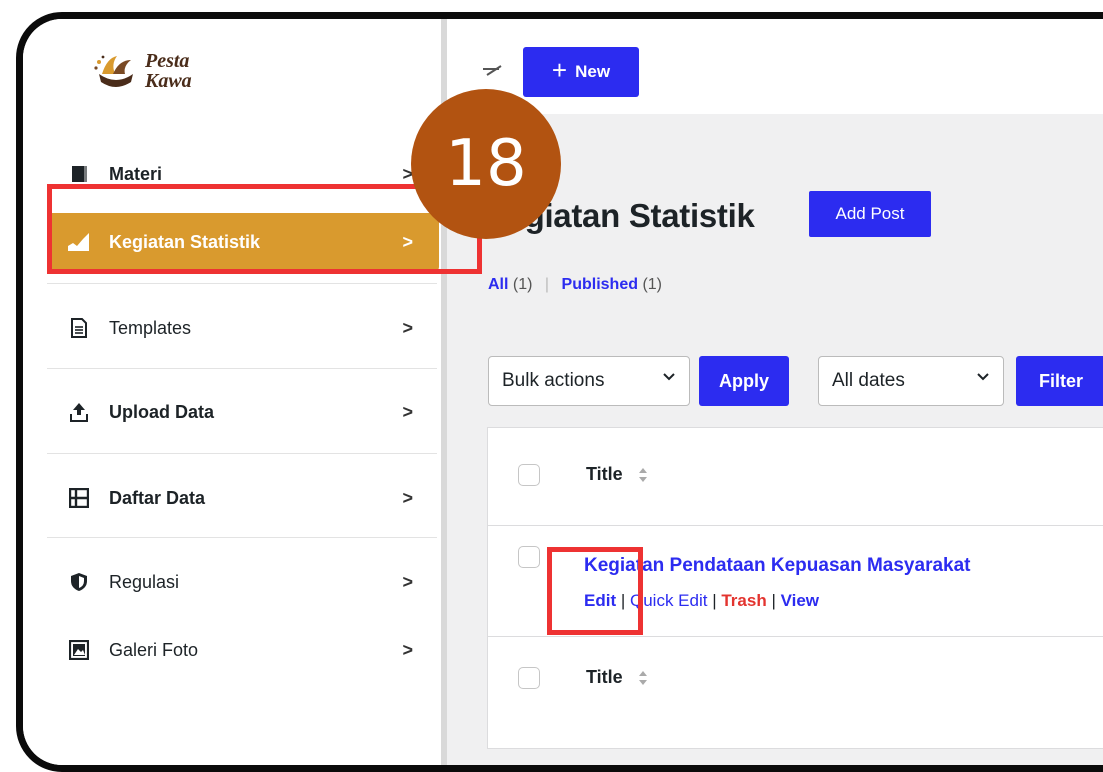 This screenshot has height=772, width=1103. What do you see at coordinates (144, 581) in the screenshot?
I see `sidebar-item-label: Regulasi` at bounding box center [144, 581].